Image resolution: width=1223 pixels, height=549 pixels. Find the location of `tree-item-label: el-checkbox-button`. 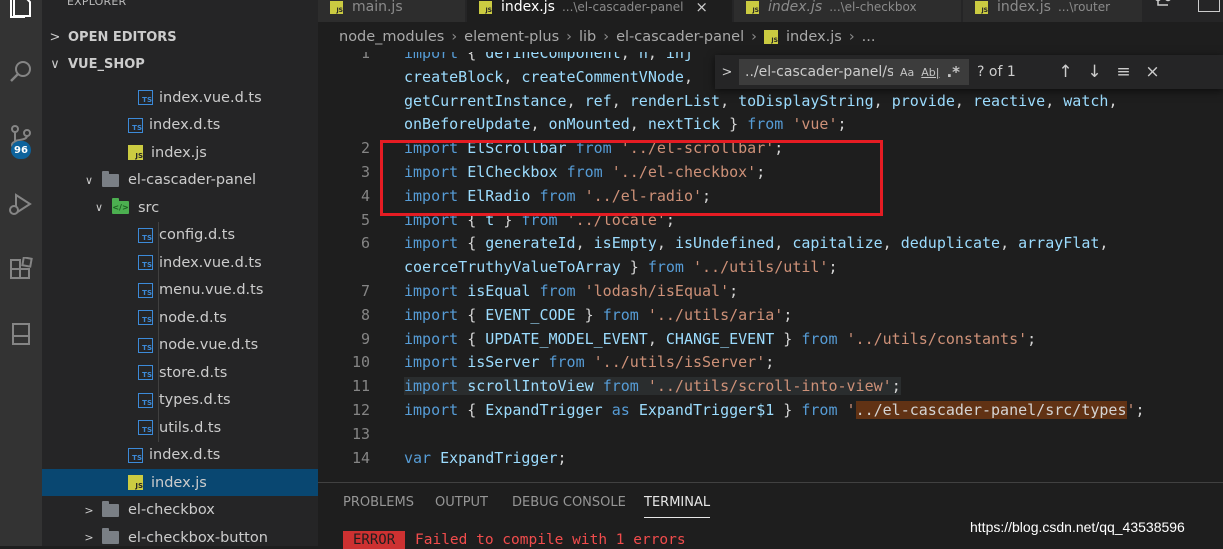

tree-item-label: el-checkbox-button is located at coordinates (198, 537).